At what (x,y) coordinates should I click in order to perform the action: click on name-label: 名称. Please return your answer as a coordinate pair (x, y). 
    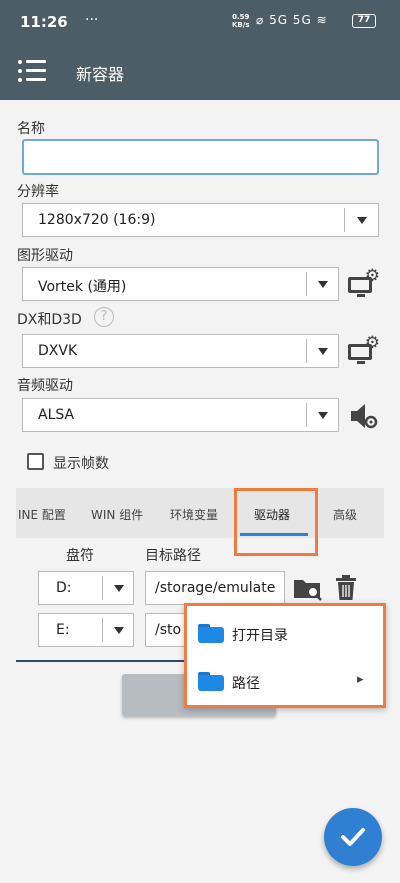
    Looking at the image, I should click on (31, 129).